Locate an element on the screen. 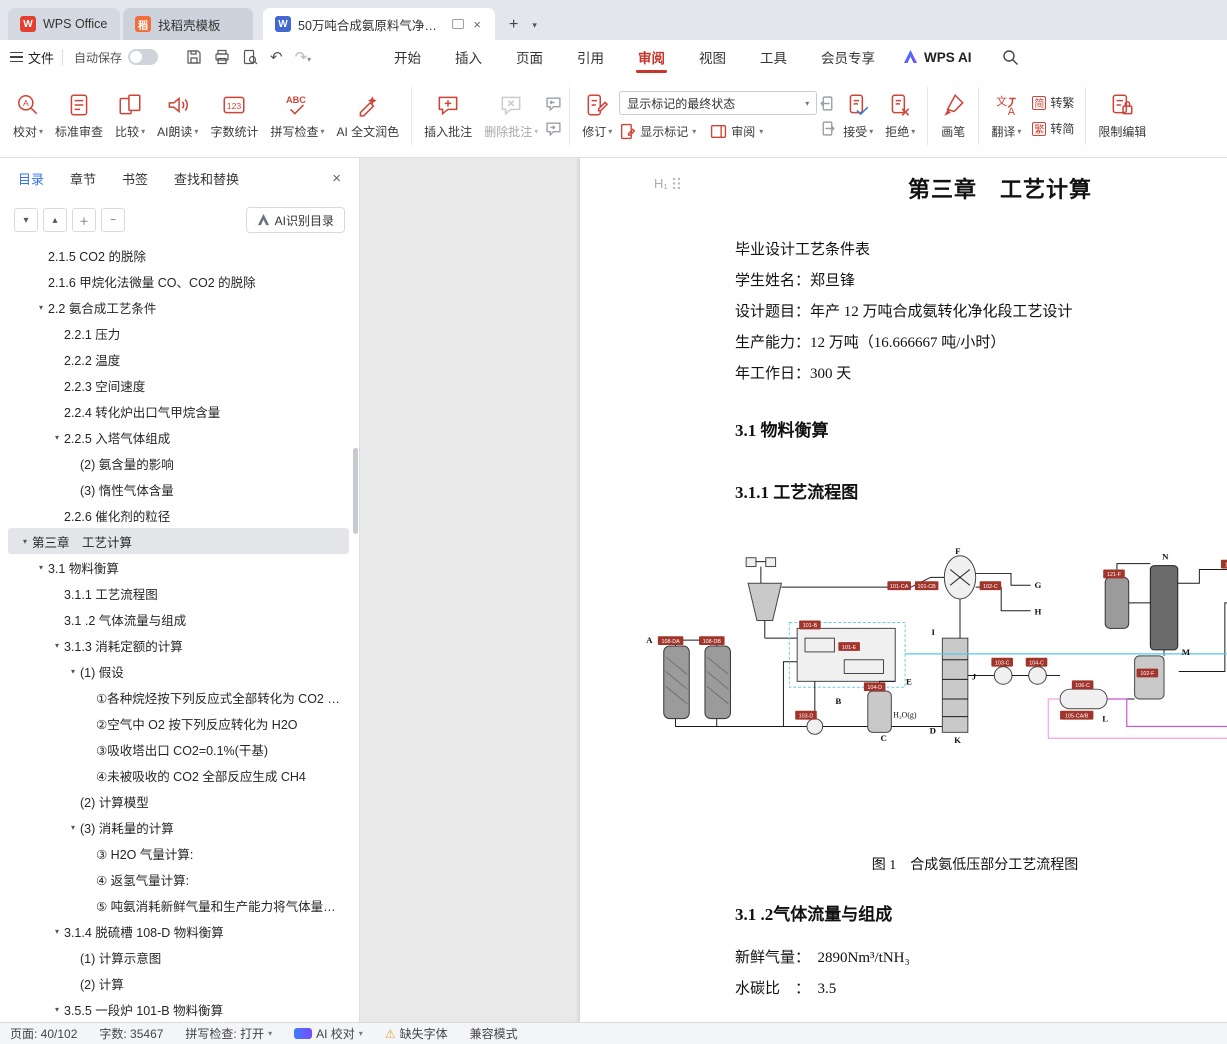 The height and width of the screenshot is (1044, 1227). outline-item: ③吸收塔出口 CO2=0.1%(干基) is located at coordinates (178, 749).